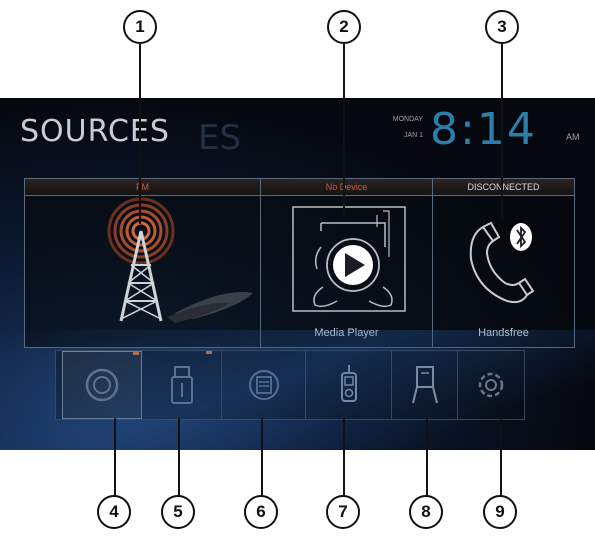  I want to click on callout-1: 1, so click(140, 27).